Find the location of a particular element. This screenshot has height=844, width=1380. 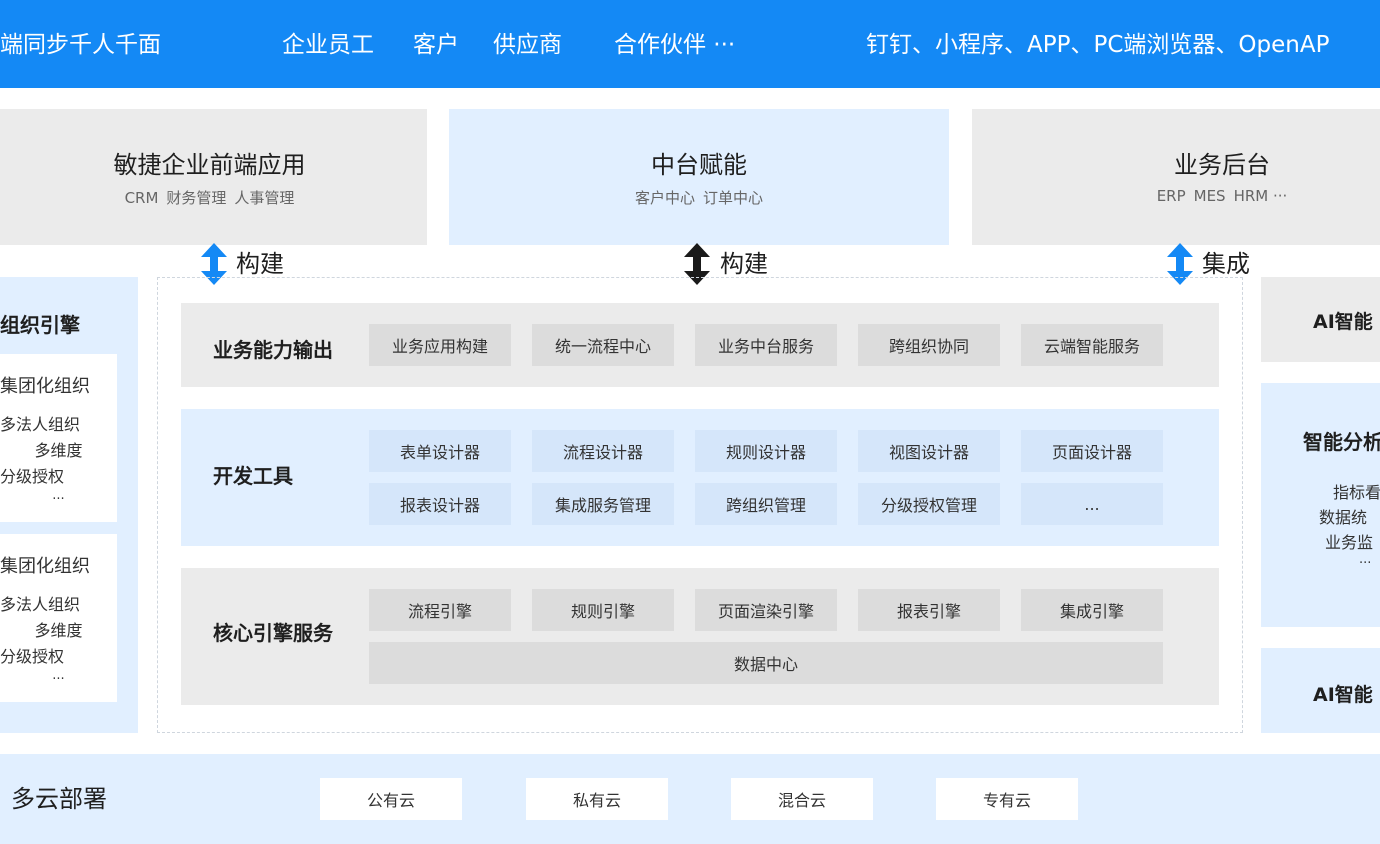

chip-report-designer: 报表设计器 is located at coordinates (440, 504).